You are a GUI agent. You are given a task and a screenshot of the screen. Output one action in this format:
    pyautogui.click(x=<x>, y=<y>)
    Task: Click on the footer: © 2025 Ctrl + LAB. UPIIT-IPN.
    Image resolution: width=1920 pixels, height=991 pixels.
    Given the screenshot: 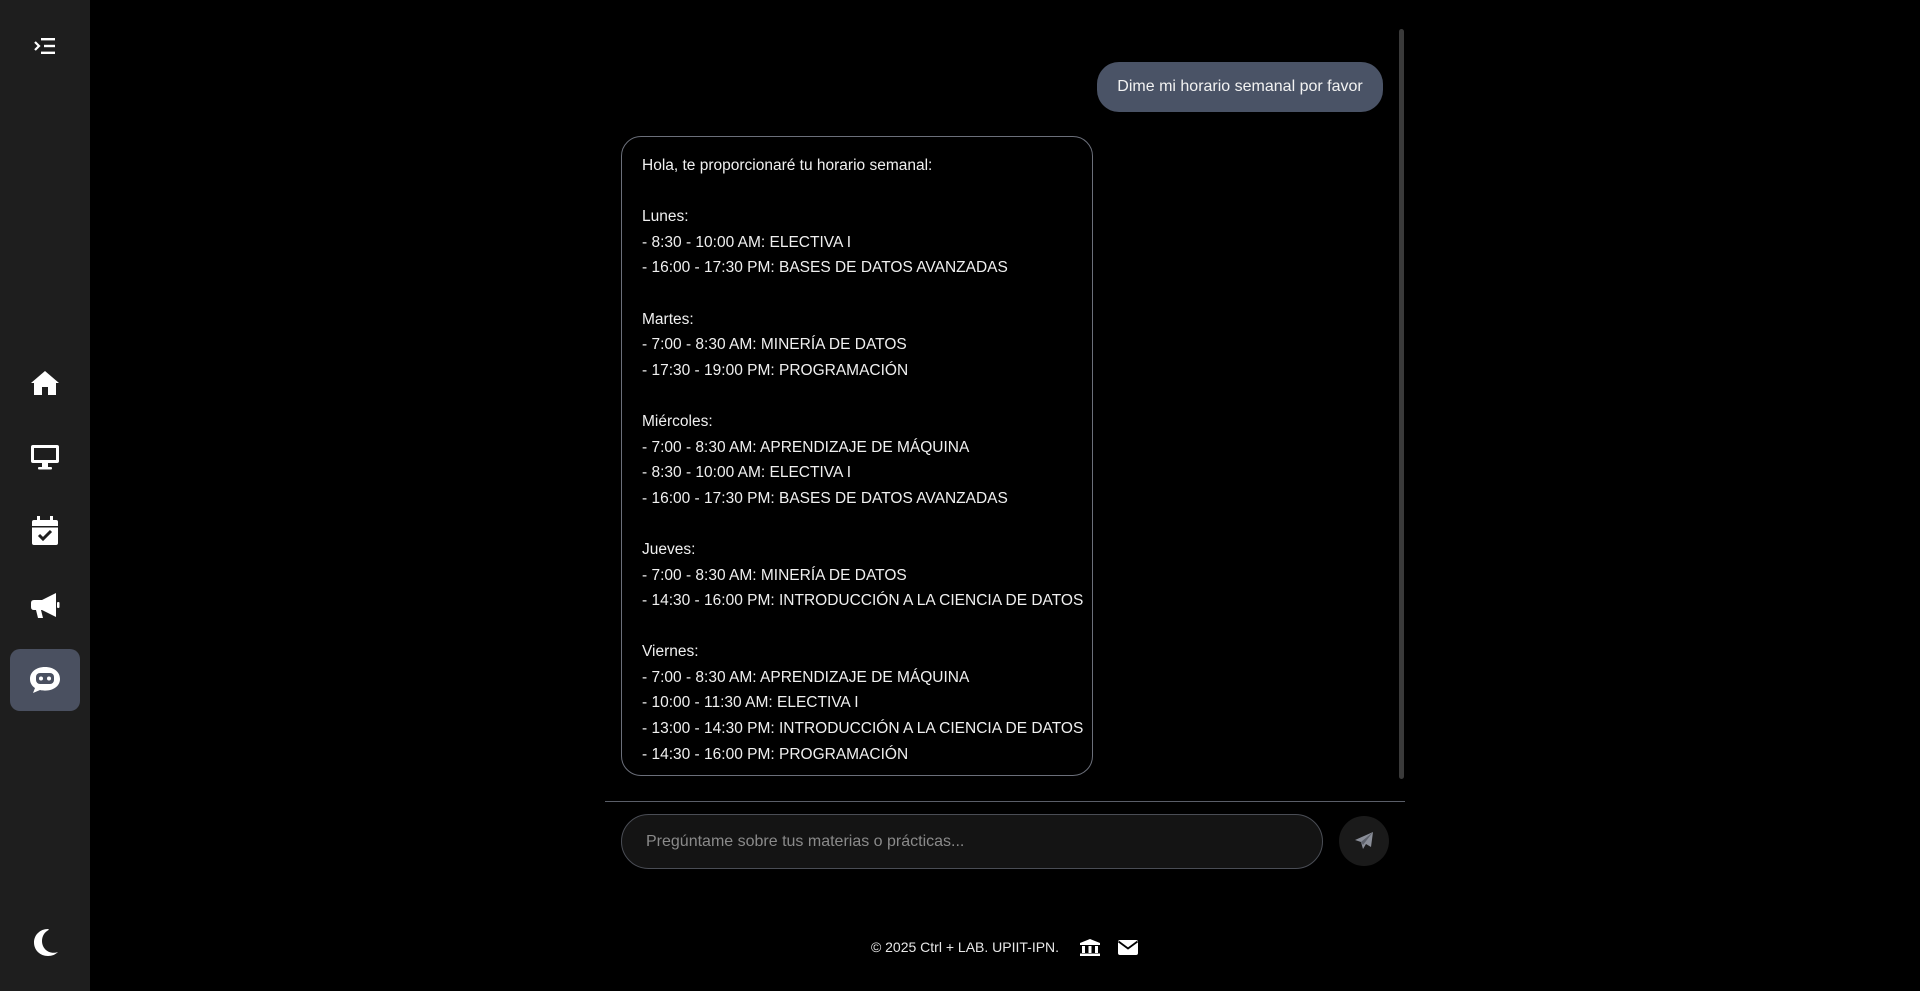 What is the action you would take?
    pyautogui.click(x=960, y=947)
    